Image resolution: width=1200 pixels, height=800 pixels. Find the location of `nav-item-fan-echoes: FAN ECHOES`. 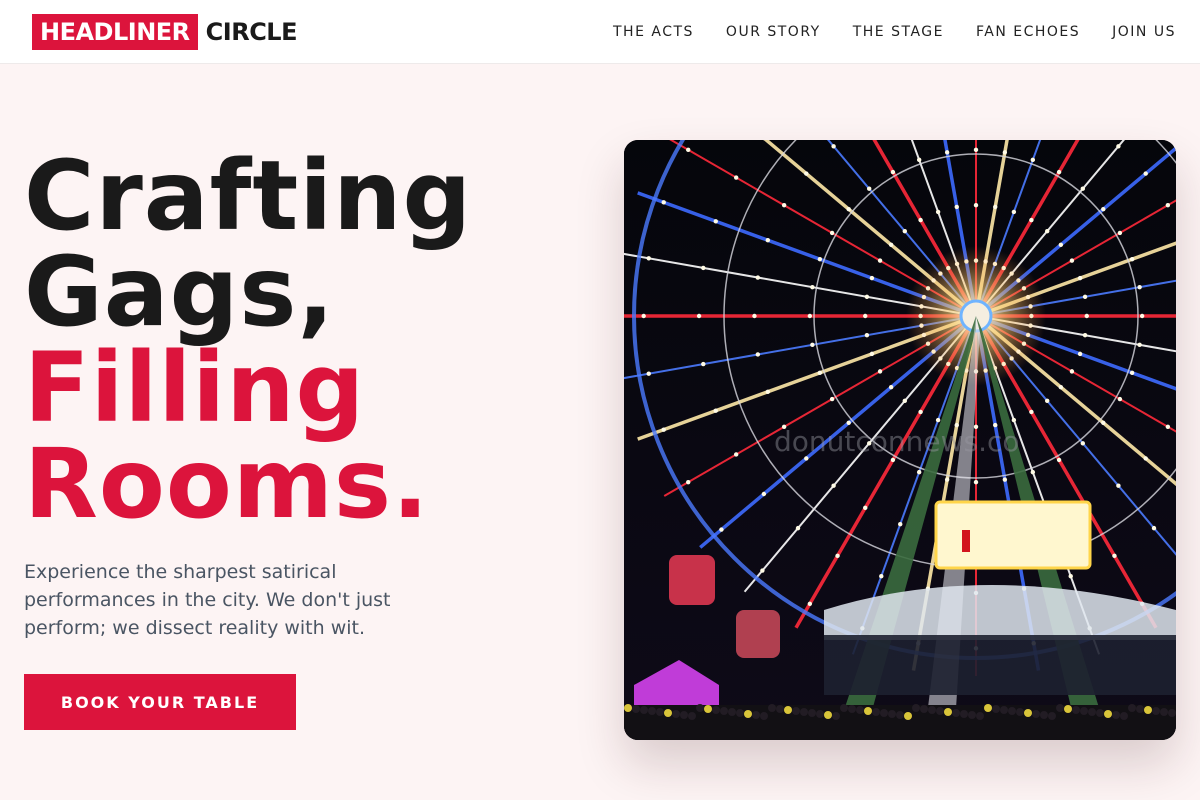

nav-item-fan-echoes: FAN ECHOES is located at coordinates (1028, 32).